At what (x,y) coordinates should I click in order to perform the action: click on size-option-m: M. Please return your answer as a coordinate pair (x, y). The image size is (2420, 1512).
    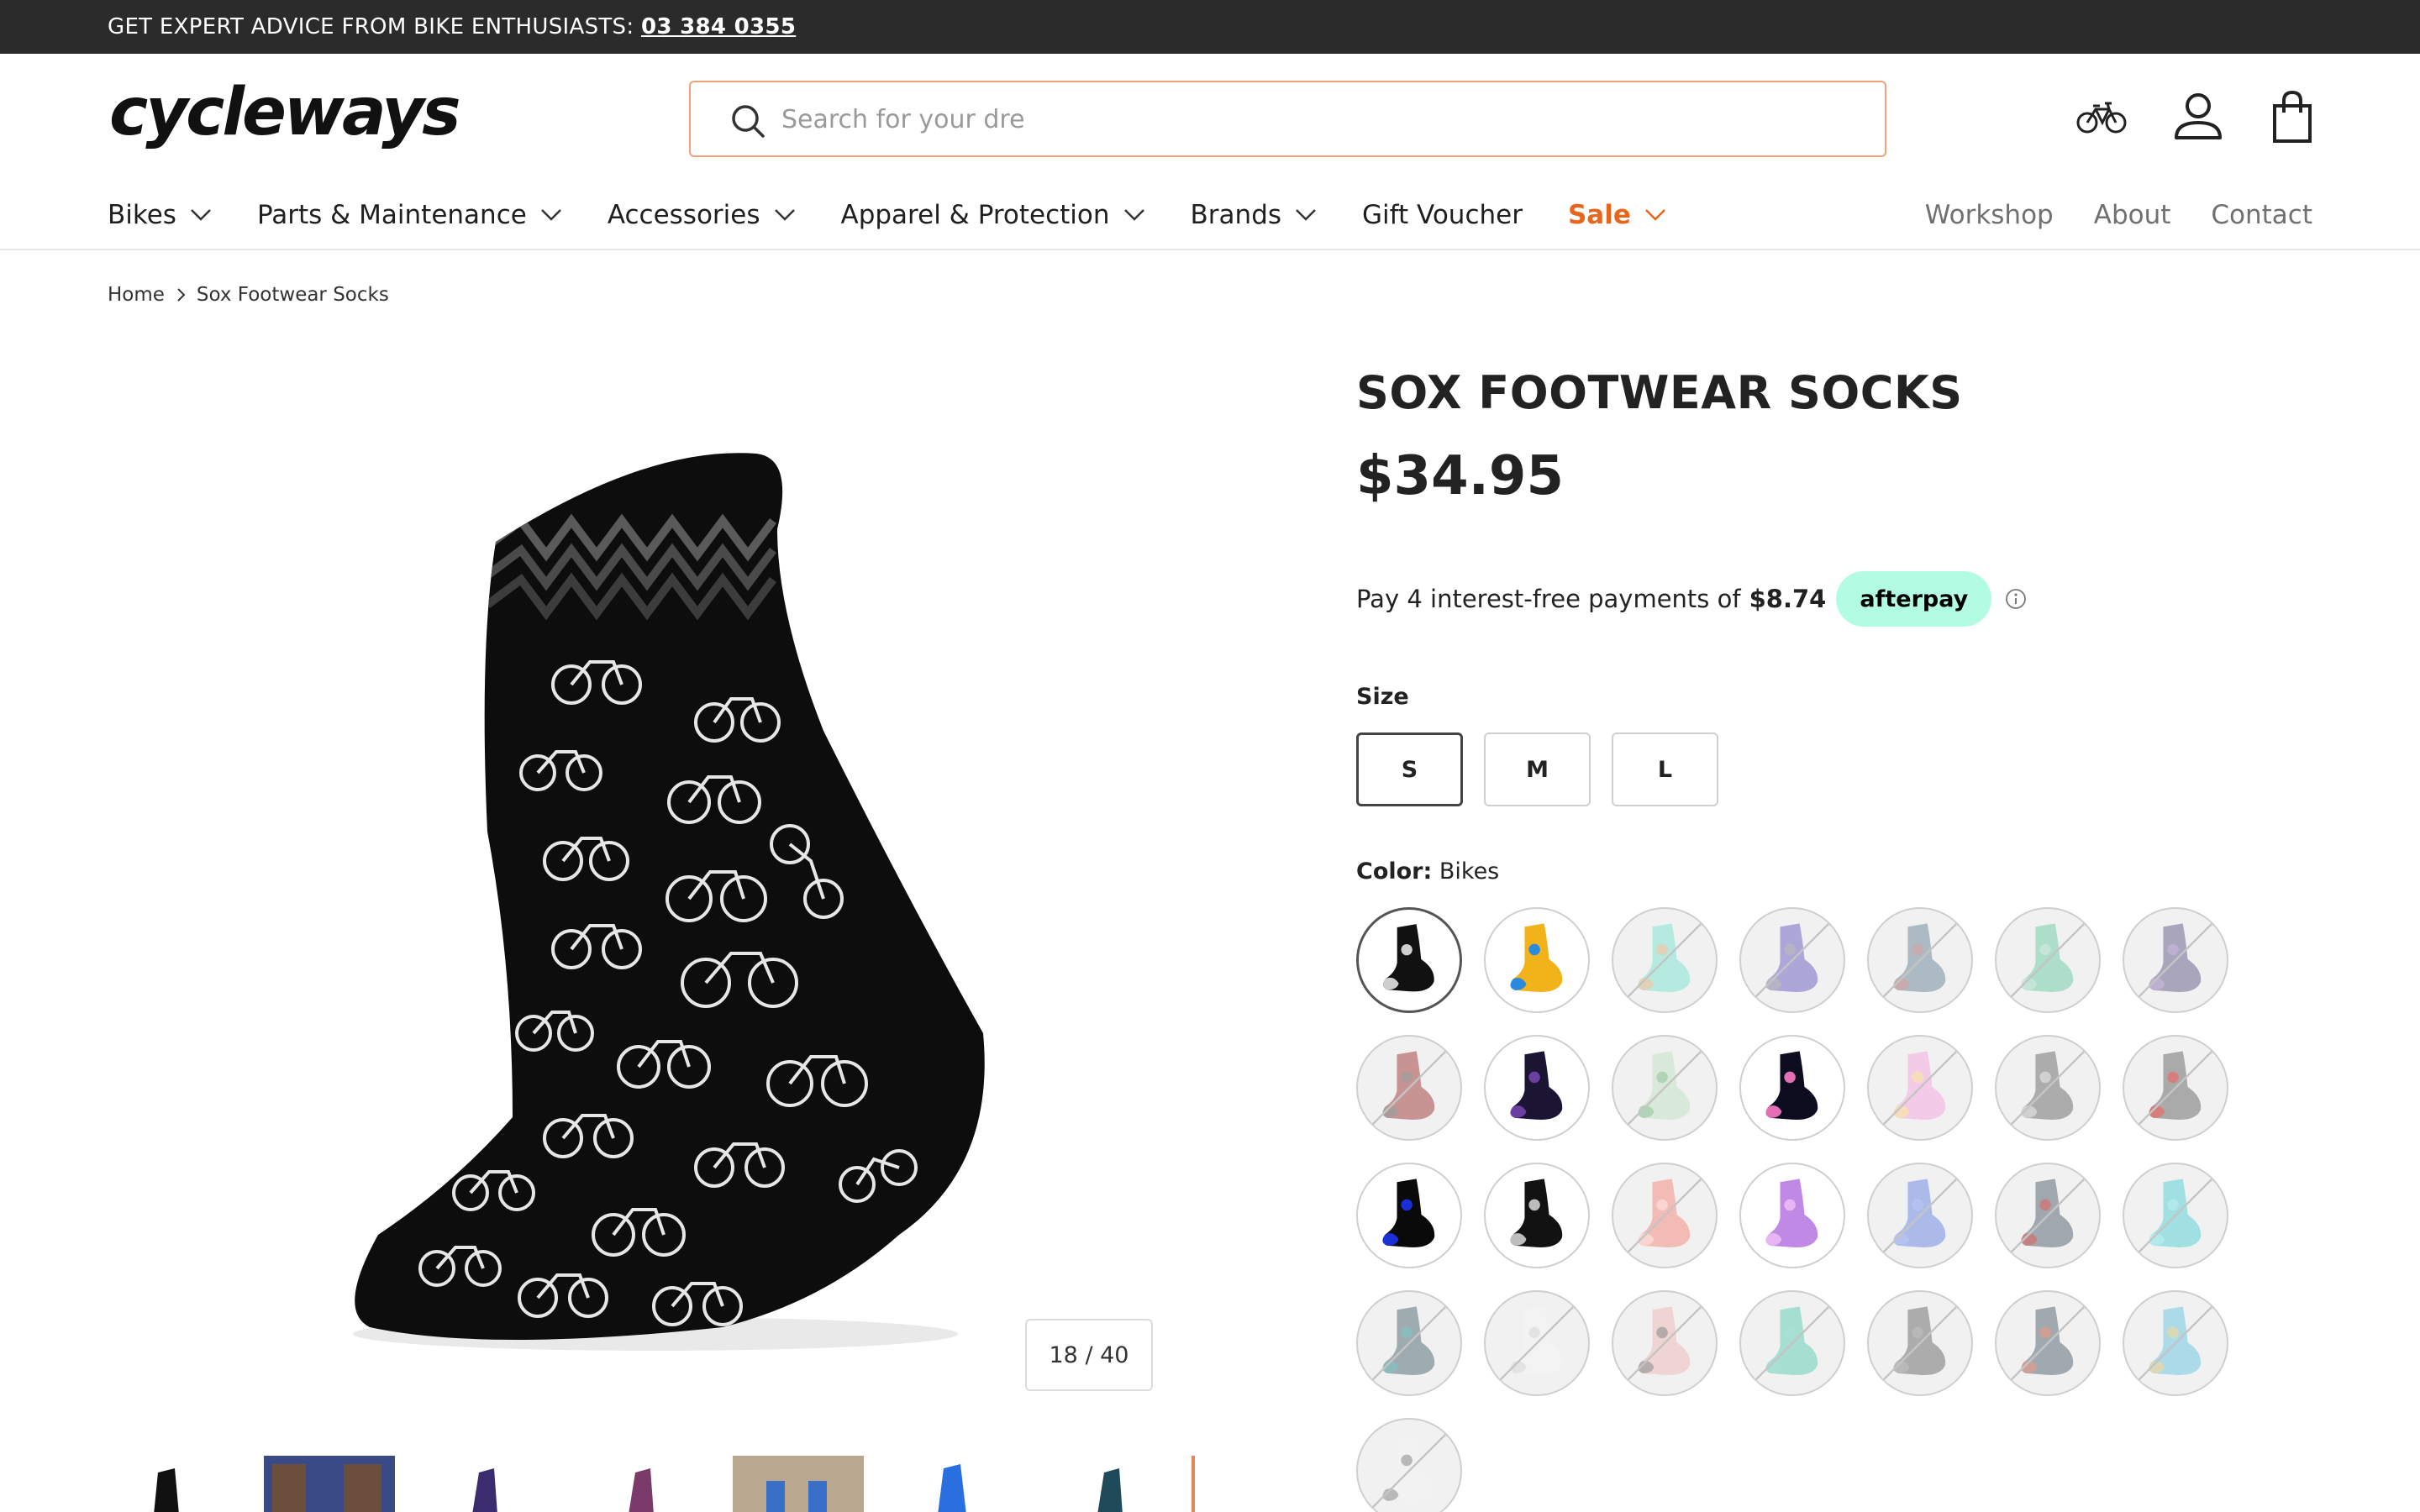
    Looking at the image, I should click on (1537, 769).